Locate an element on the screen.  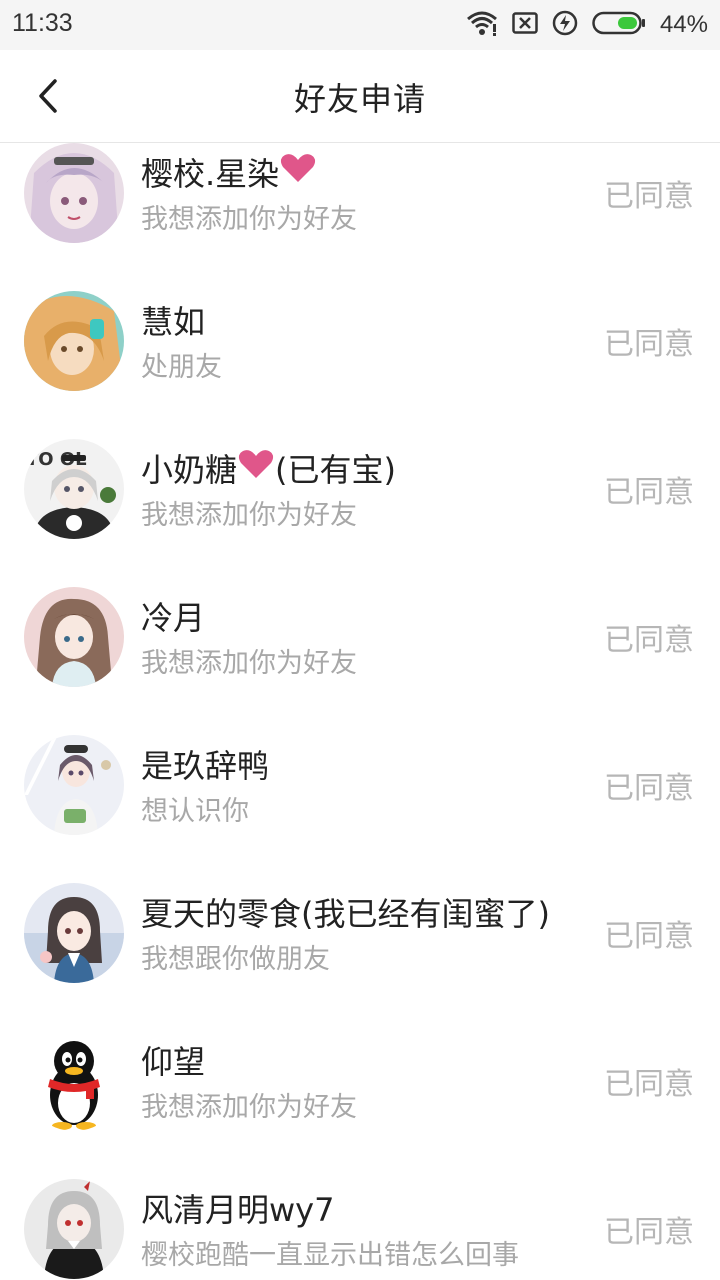
request-message: 想认识你 is located at coordinates (195, 811).